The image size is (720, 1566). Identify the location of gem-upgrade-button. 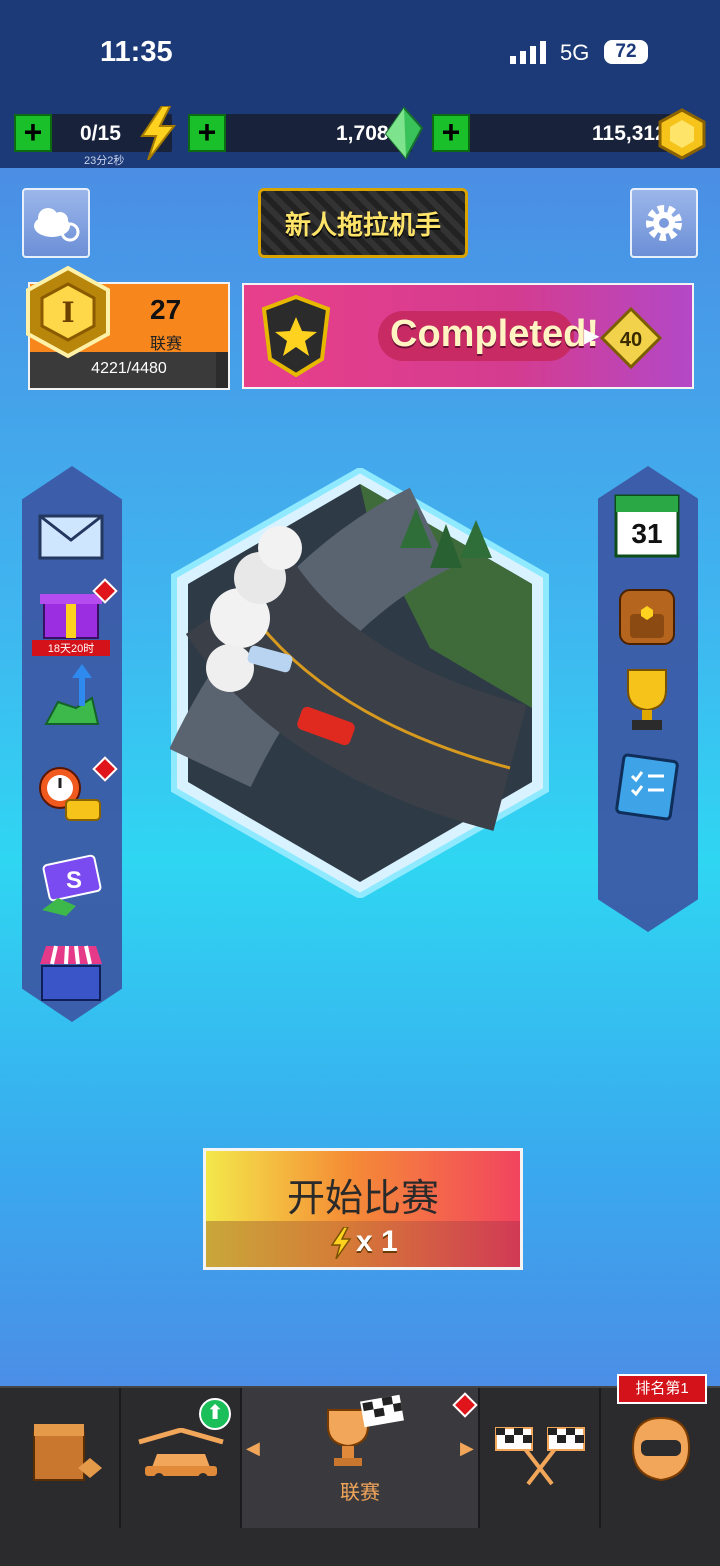
(71, 699).